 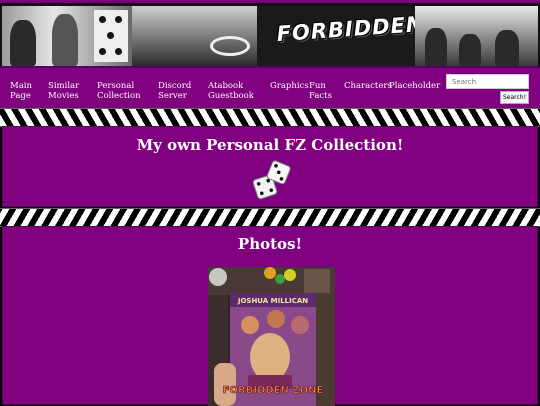 I want to click on nav-similar-movies: Similar Movies, so click(x=67, y=91).